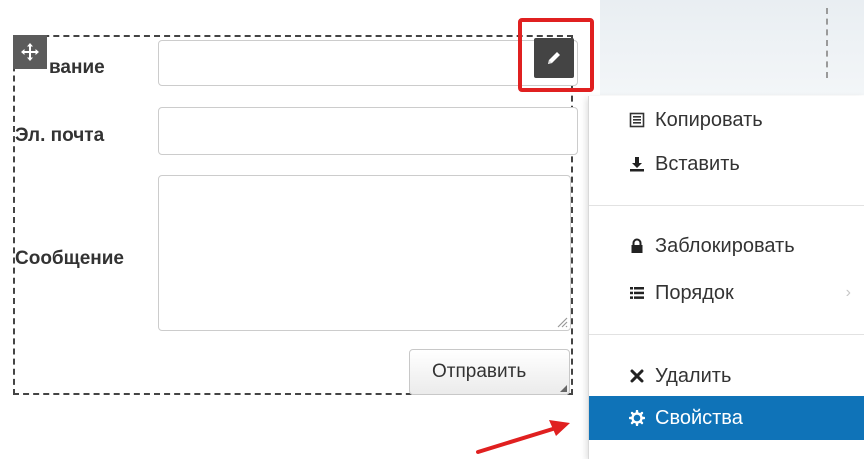 This screenshot has width=864, height=459. Describe the element at coordinates (732, 47) in the screenshot. I see `background-panel` at that location.